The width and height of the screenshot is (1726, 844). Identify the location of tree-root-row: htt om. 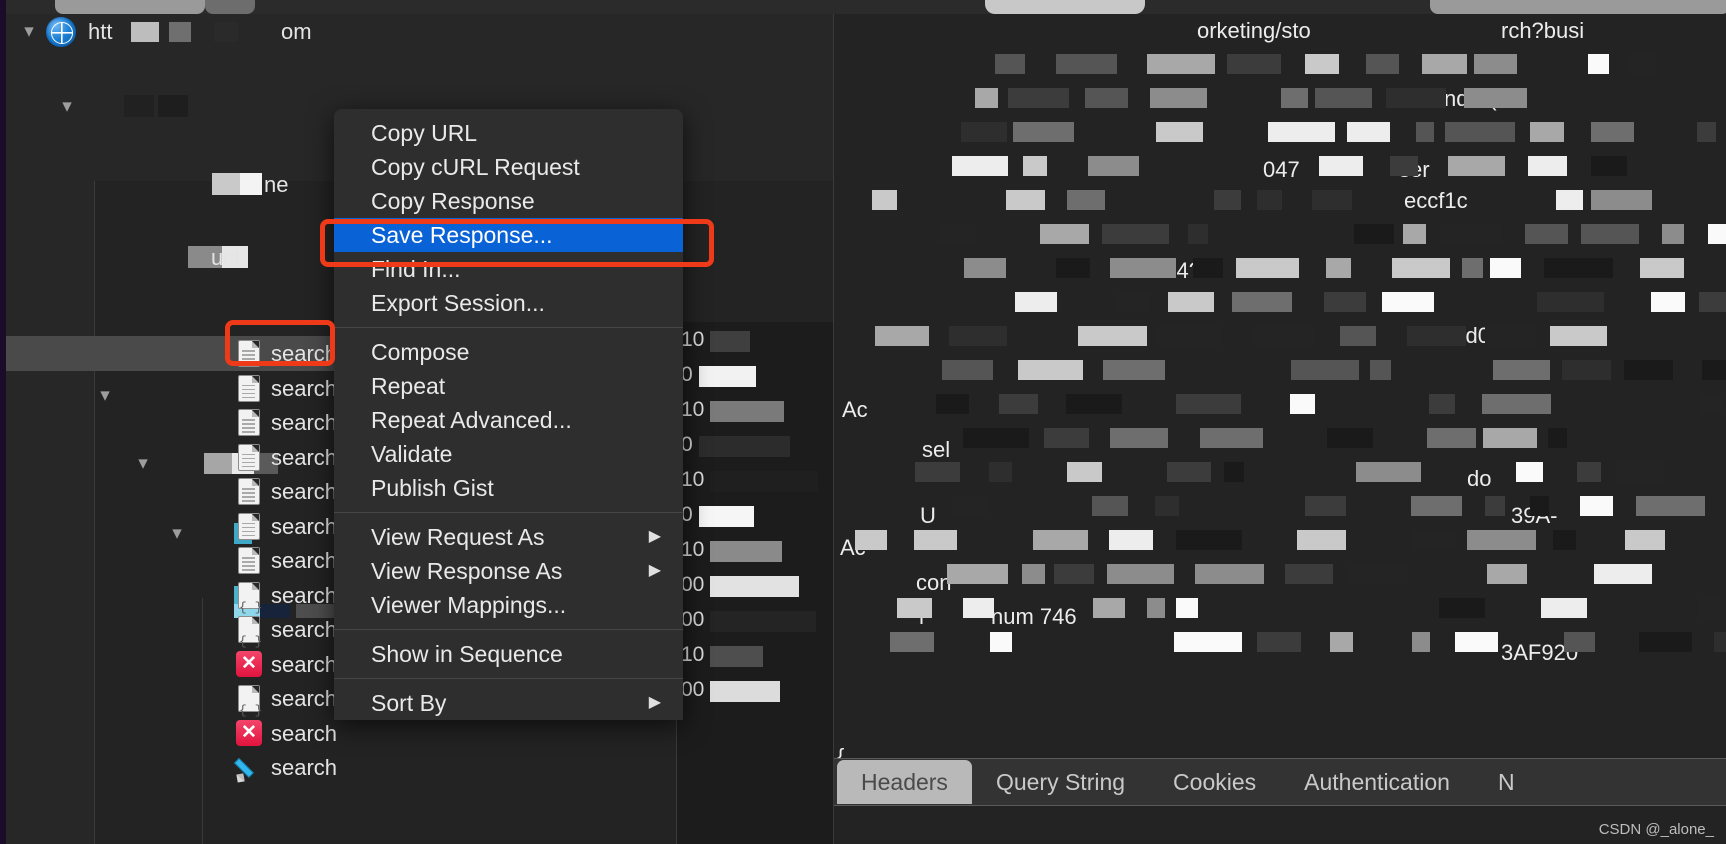
(419, 31).